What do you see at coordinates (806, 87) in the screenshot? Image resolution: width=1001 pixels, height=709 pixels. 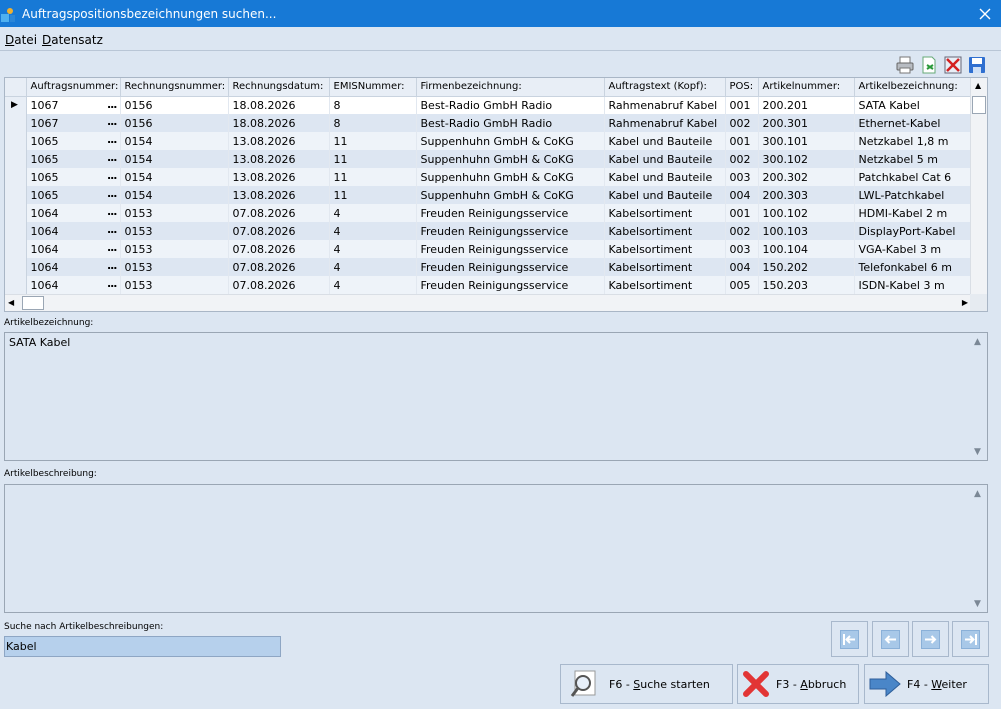 I see `col-header-artikelnummer: Artikelnummer:` at bounding box center [806, 87].